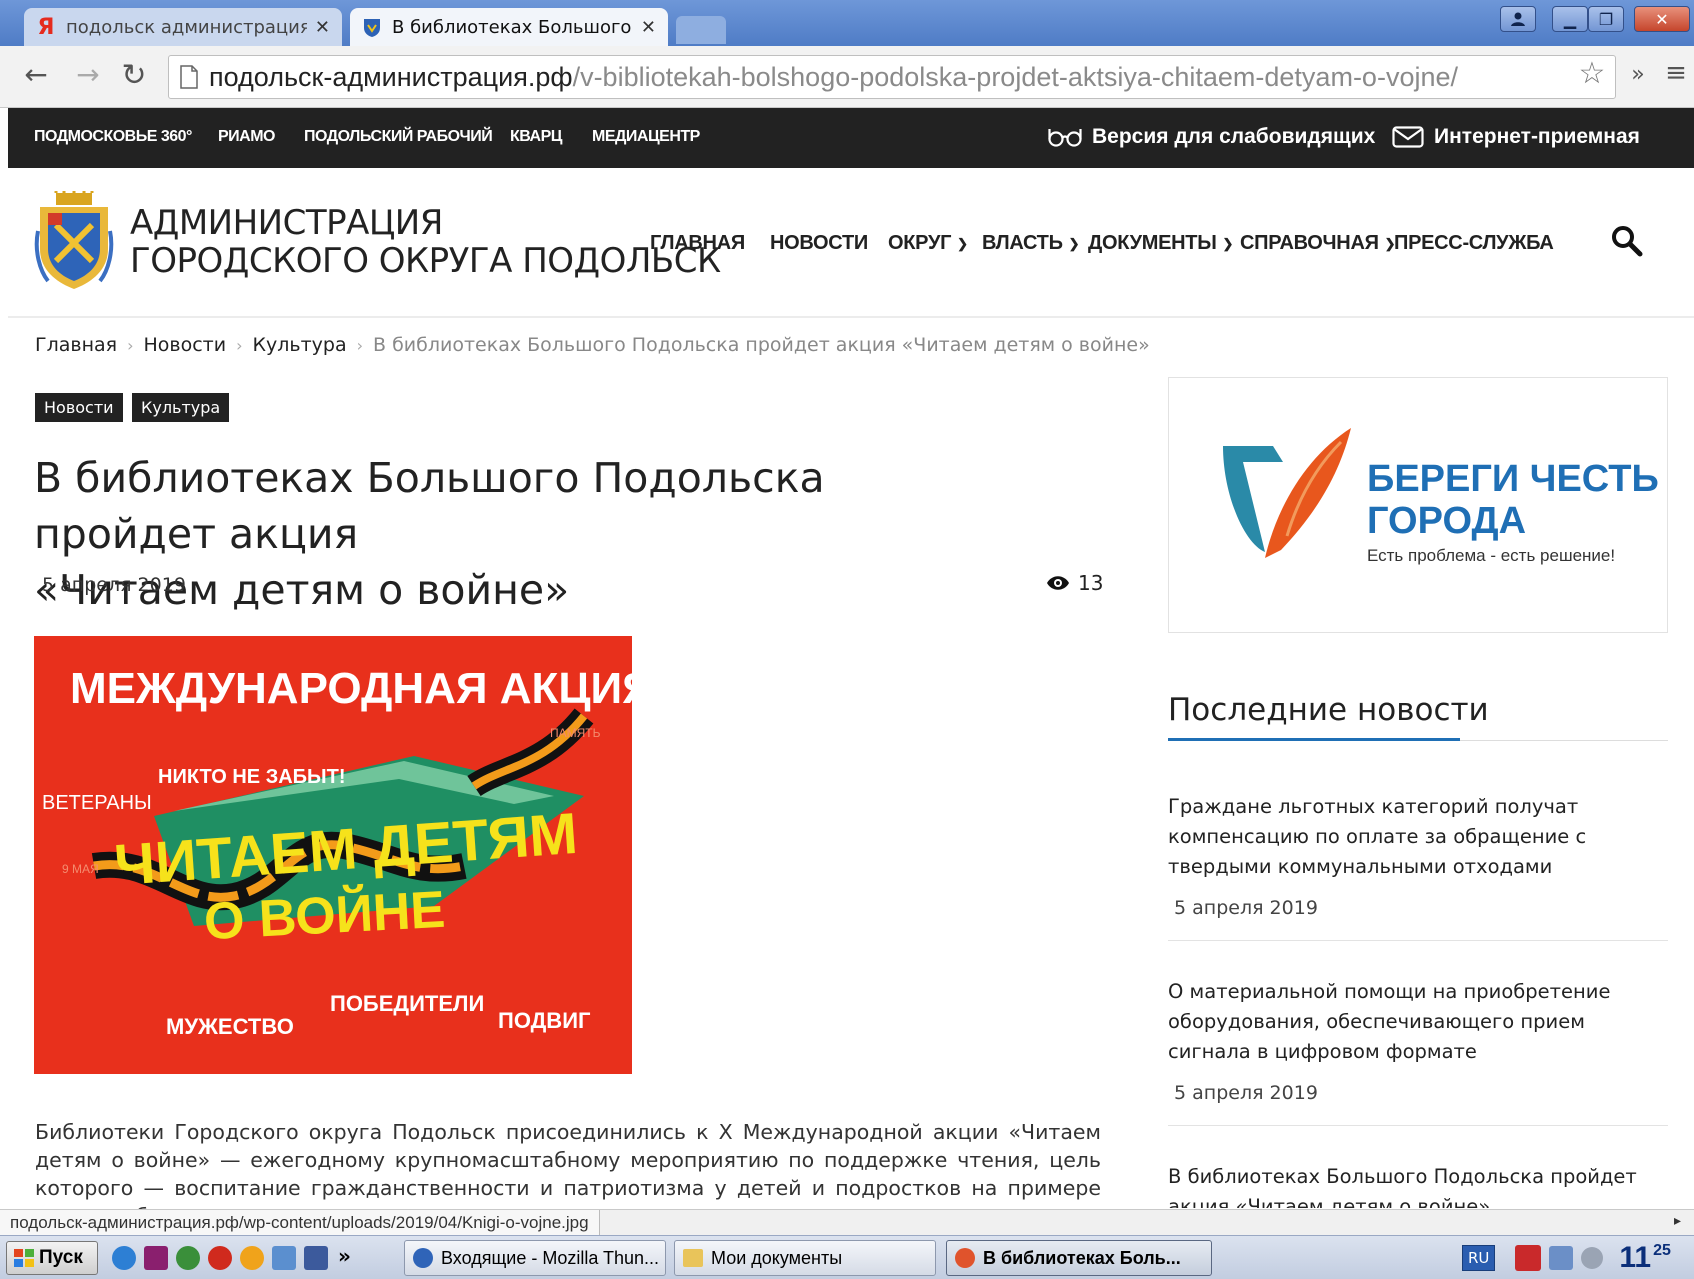 Image resolution: width=1694 pixels, height=1279 pixels. I want to click on network-tray-icon, so click(1561, 1258).